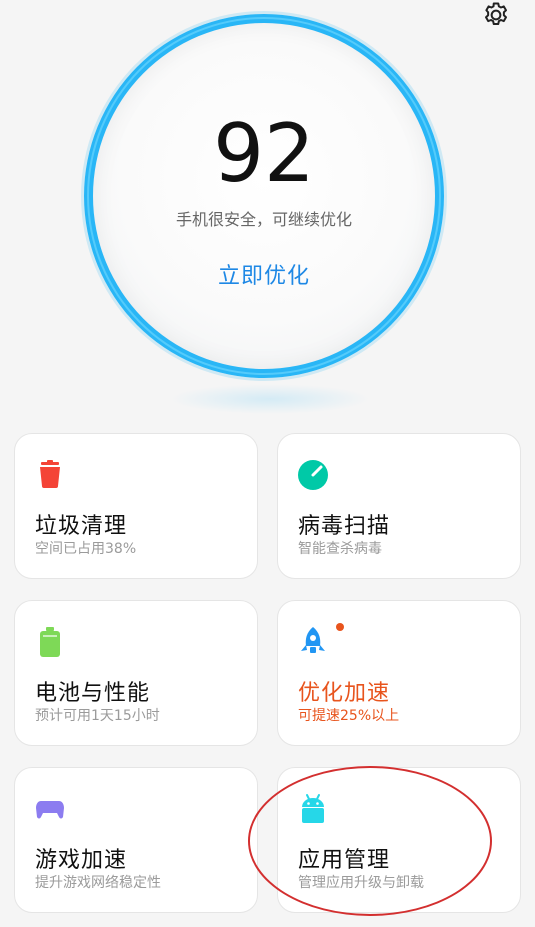  Describe the element at coordinates (340, 627) in the screenshot. I see `notification-badge` at that location.